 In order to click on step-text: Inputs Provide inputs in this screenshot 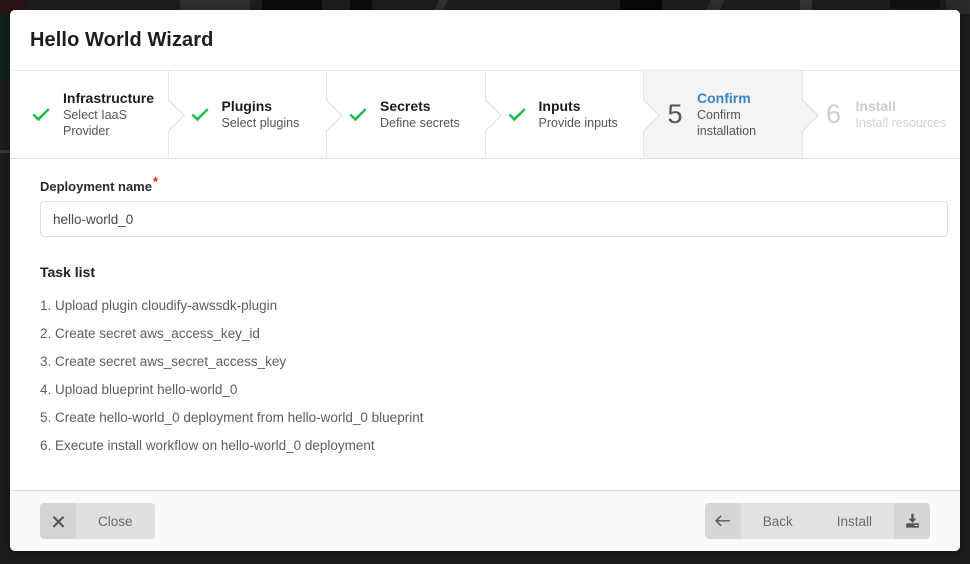, I will do `click(578, 114)`.